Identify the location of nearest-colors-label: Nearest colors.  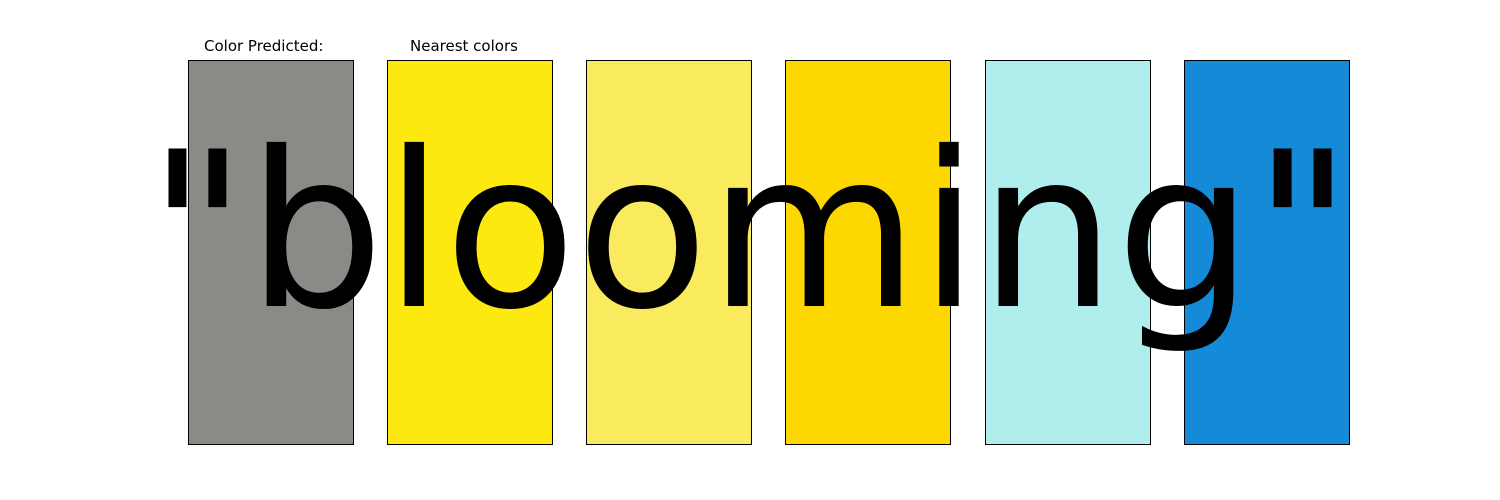
(464, 46).